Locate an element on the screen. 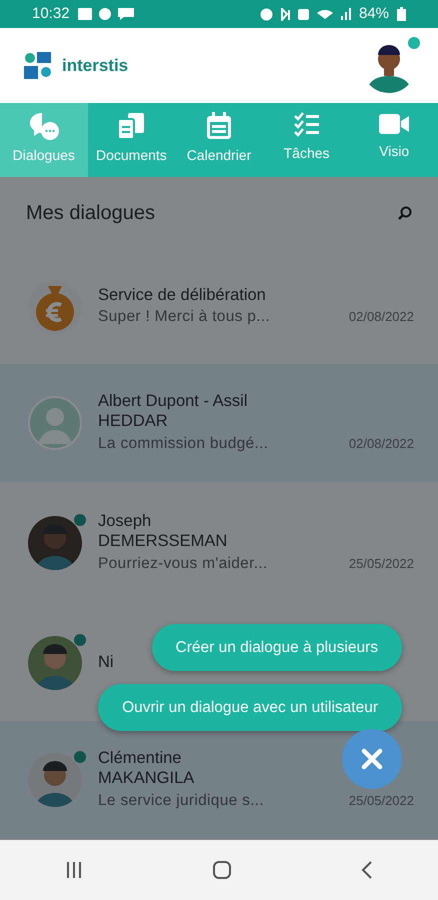 This screenshot has height=900, width=438. battery-icon is located at coordinates (401, 14).